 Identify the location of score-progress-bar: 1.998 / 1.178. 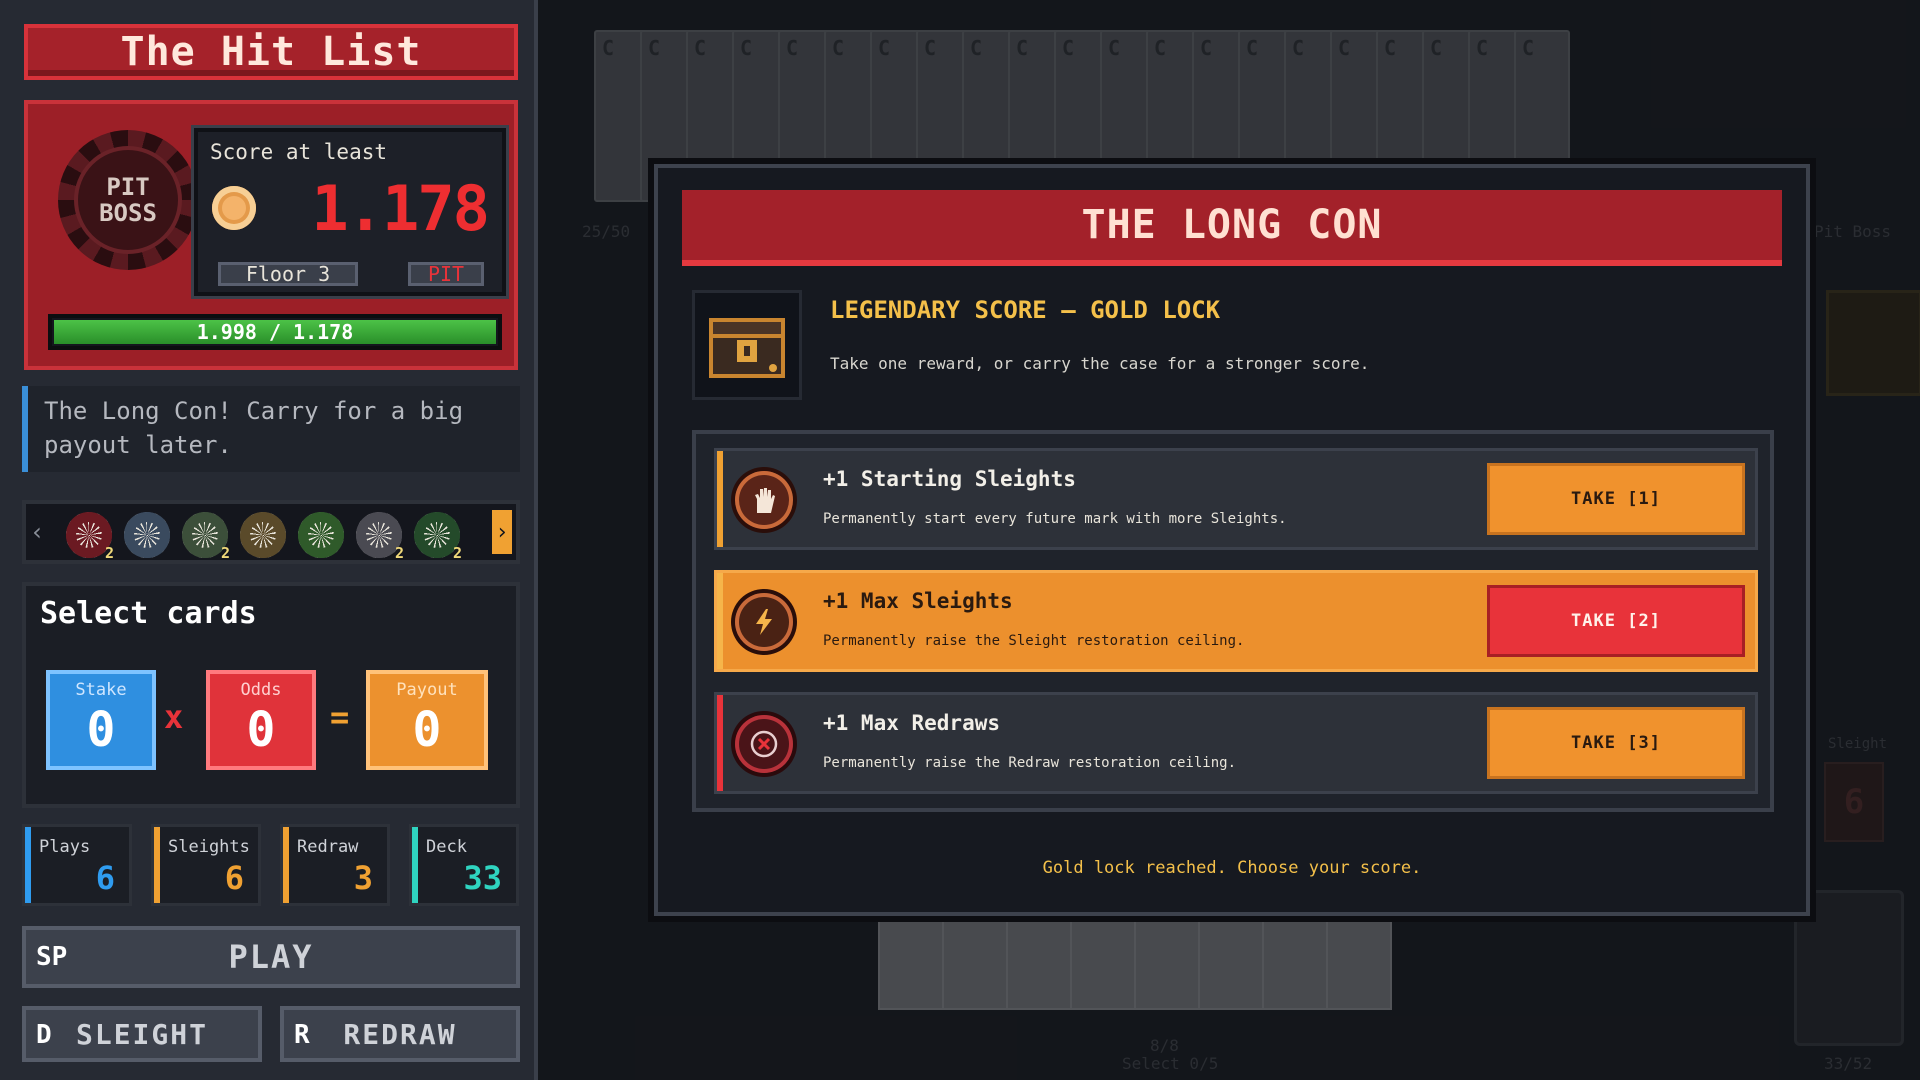
(275, 332).